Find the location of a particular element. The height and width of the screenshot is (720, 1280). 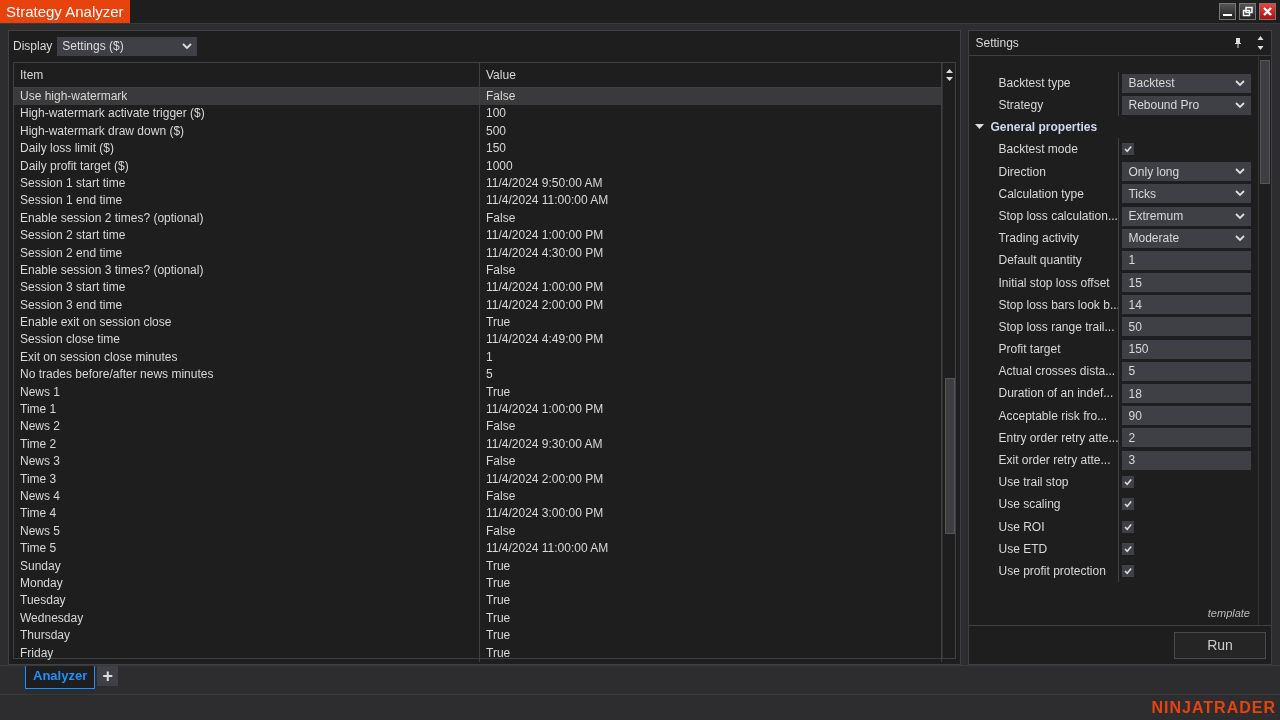

property-label: Backtest type is located at coordinates (1059, 83).